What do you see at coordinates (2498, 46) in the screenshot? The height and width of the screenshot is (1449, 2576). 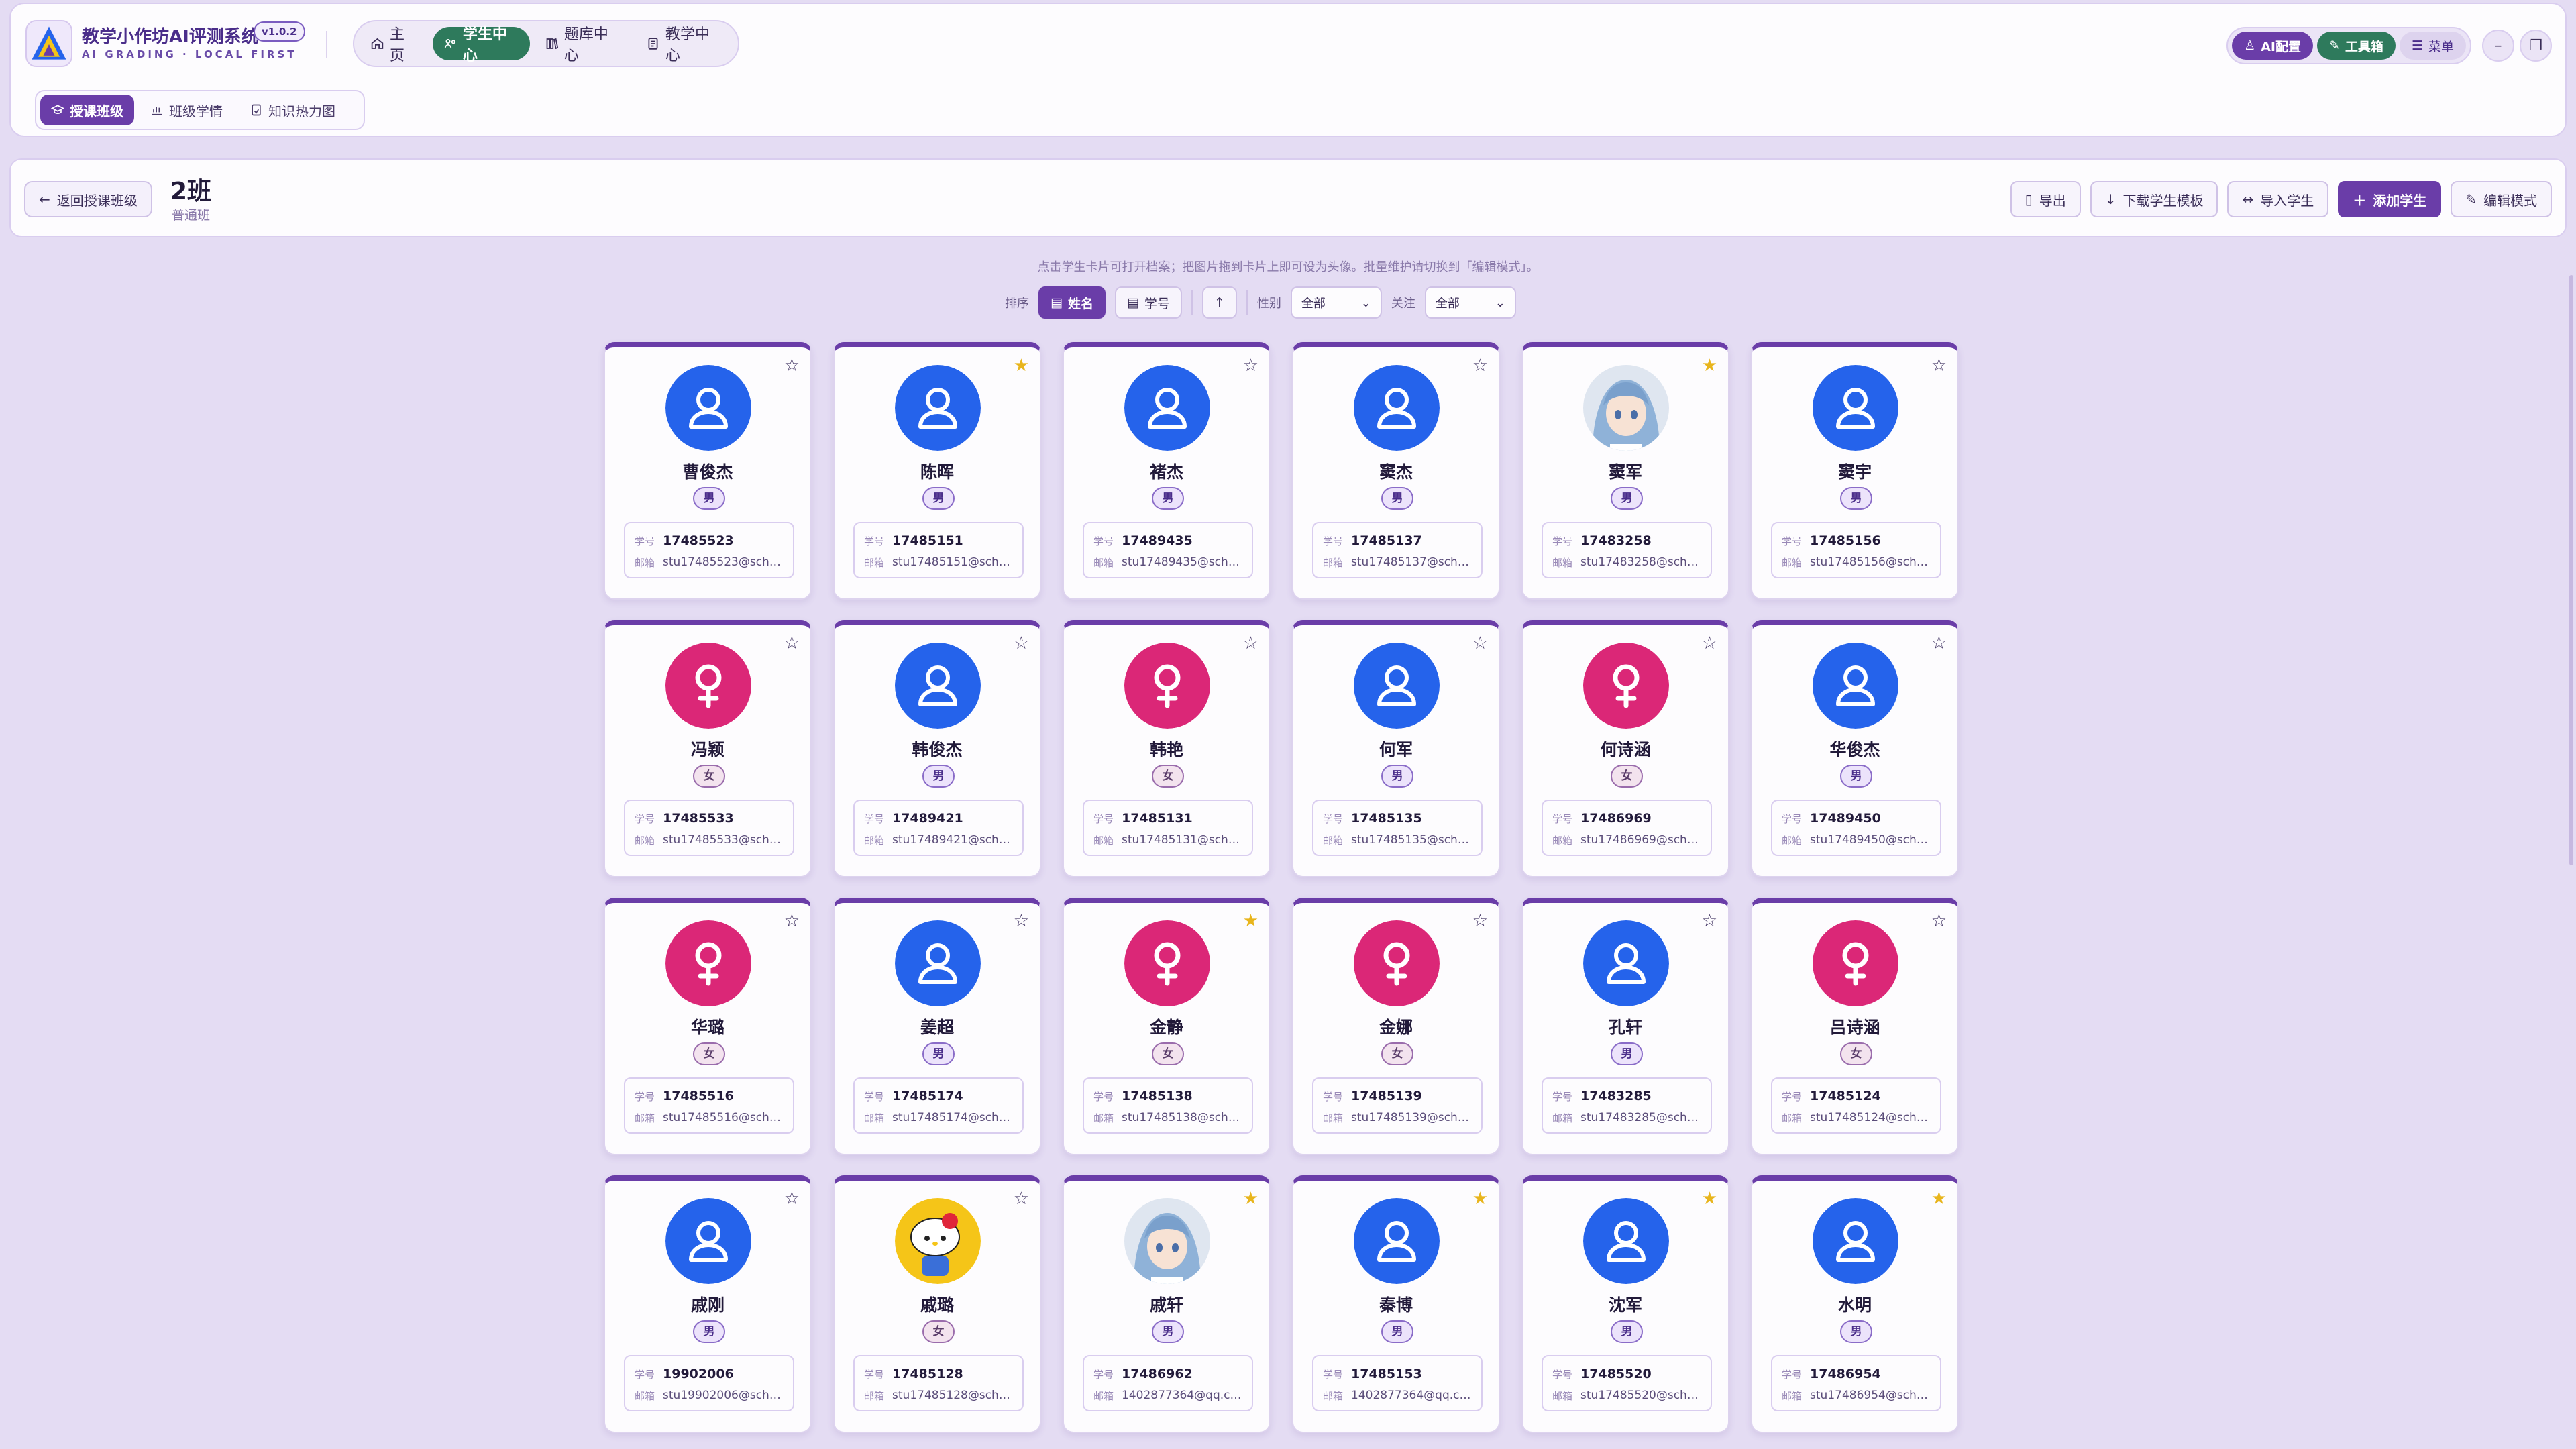 I see `minimize-button: –` at bounding box center [2498, 46].